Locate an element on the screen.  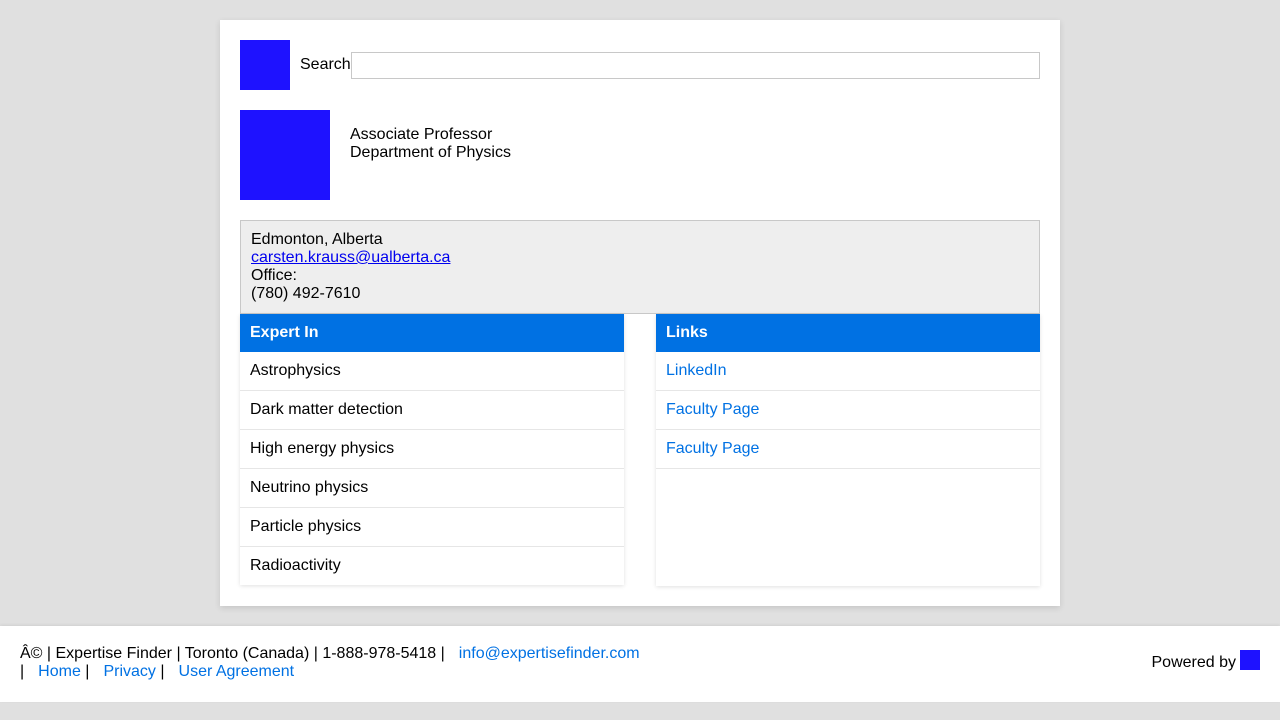
footer-user-agreement-link: User Agreement is located at coordinates (237, 671).